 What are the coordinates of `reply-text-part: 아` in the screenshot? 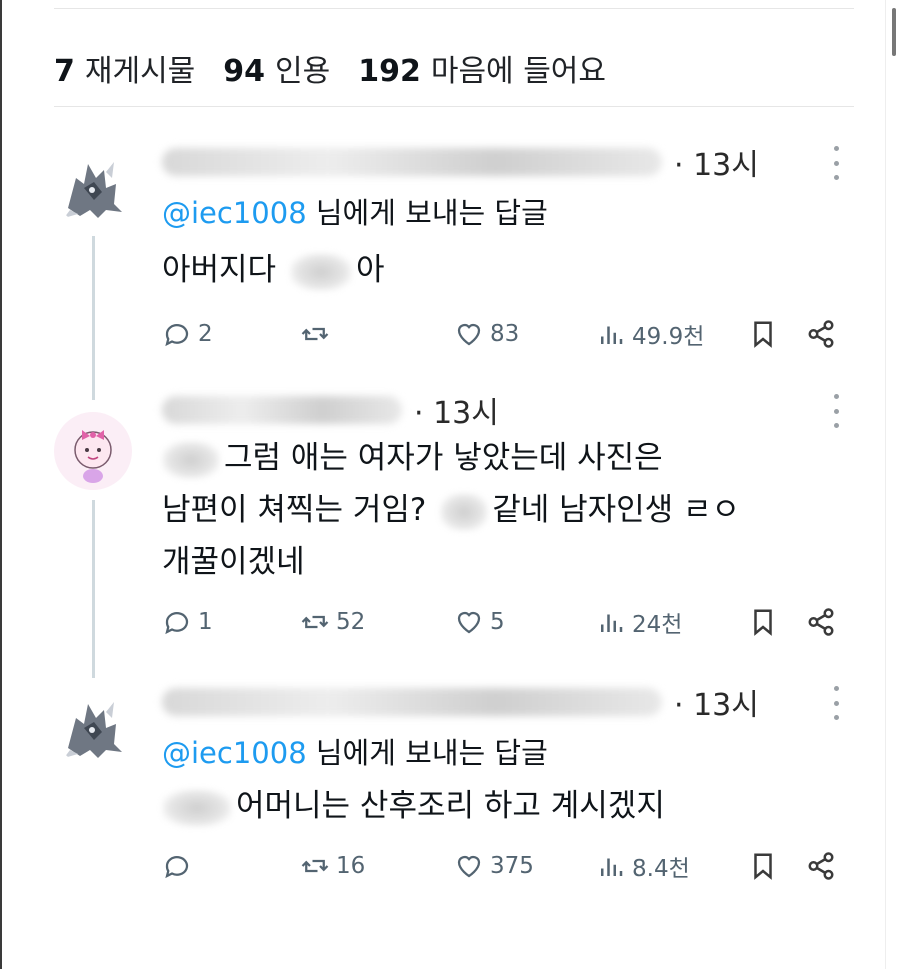 It's located at (370, 270).